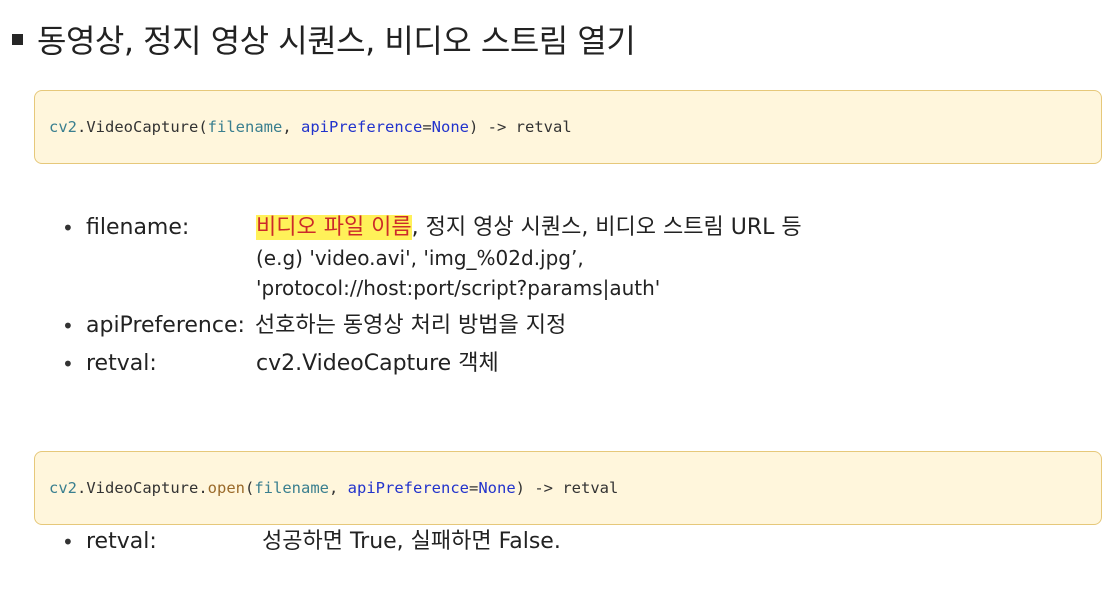 The height and width of the screenshot is (592, 1108). I want to click on param-list-open: • retval: 성공하면 True, 실패하면 False., so click(311, 546).